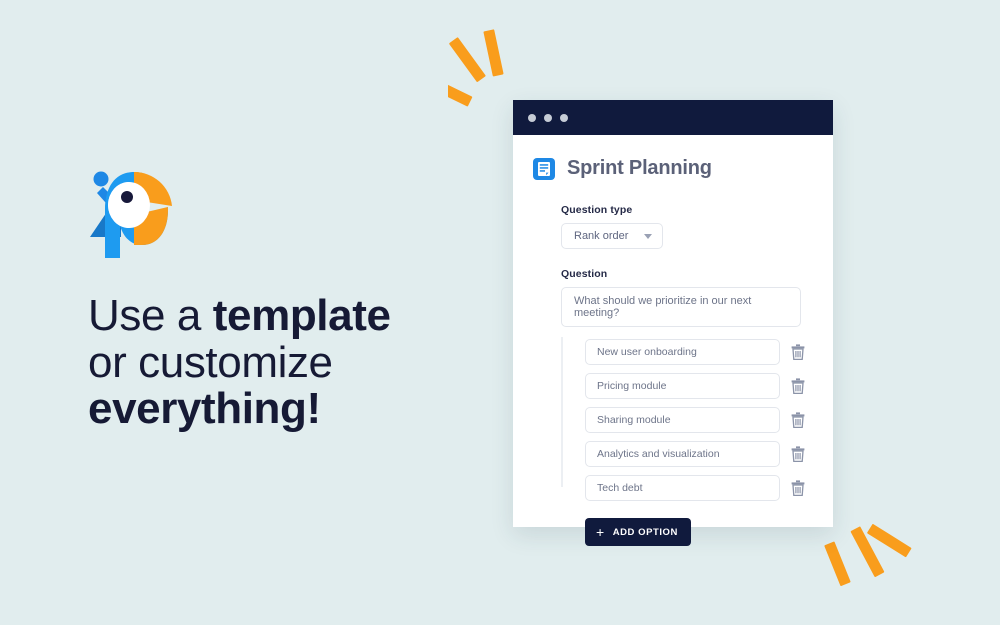  Describe the element at coordinates (639, 168) in the screenshot. I see `app-title: Sprint Planning` at that location.